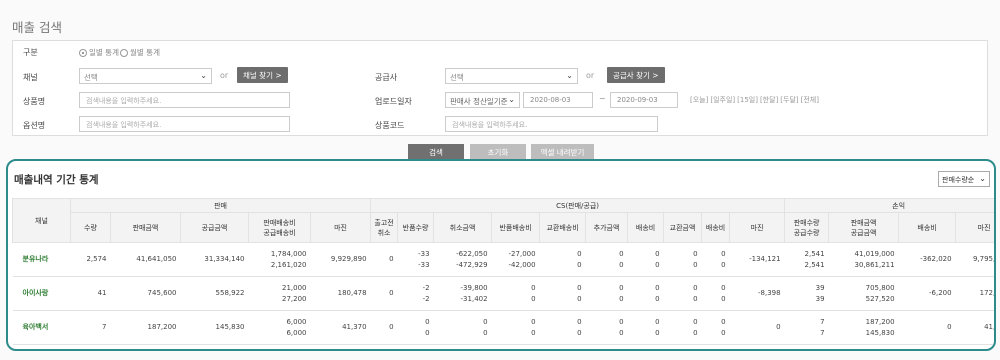  Describe the element at coordinates (644, 100) in the screenshot. I see `date-to-input: 2020-09-03` at that location.